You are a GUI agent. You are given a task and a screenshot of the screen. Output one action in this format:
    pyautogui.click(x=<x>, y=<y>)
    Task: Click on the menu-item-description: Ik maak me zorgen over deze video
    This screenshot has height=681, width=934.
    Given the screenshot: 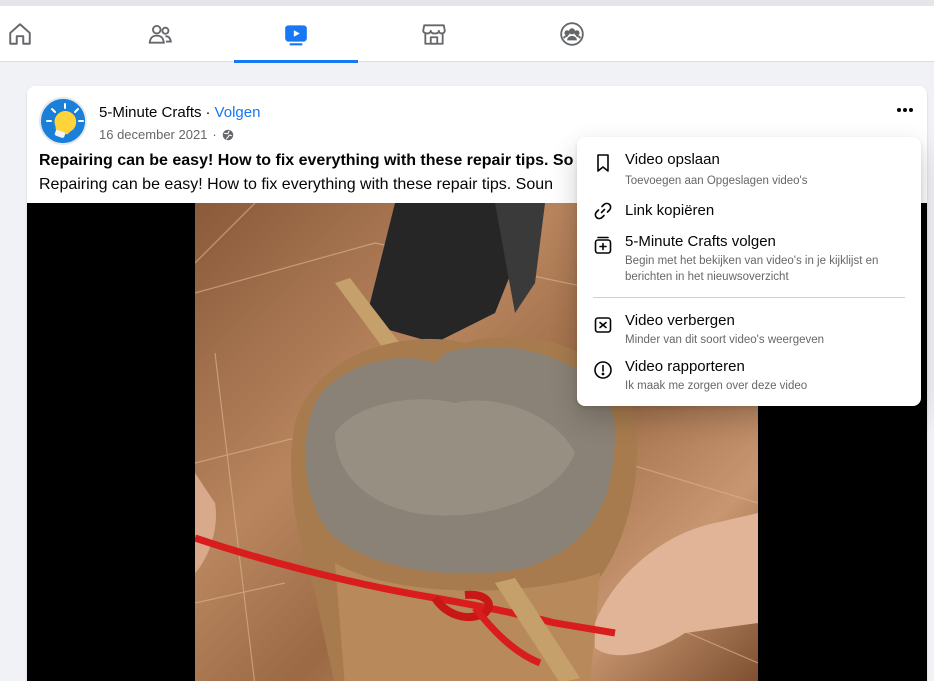 What is the action you would take?
    pyautogui.click(x=716, y=386)
    